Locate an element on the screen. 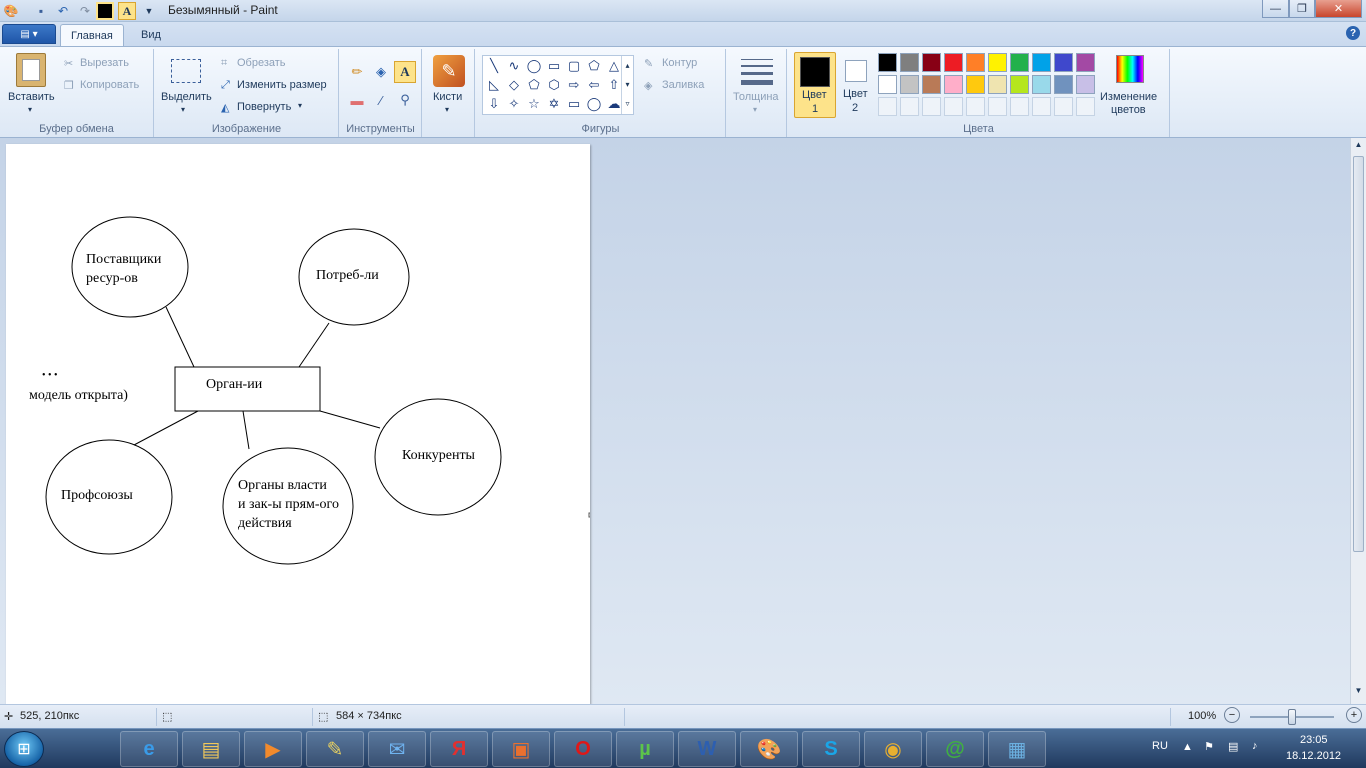 This screenshot has height=768, width=1366. paste-button: Вставить is located at coordinates (31, 97).